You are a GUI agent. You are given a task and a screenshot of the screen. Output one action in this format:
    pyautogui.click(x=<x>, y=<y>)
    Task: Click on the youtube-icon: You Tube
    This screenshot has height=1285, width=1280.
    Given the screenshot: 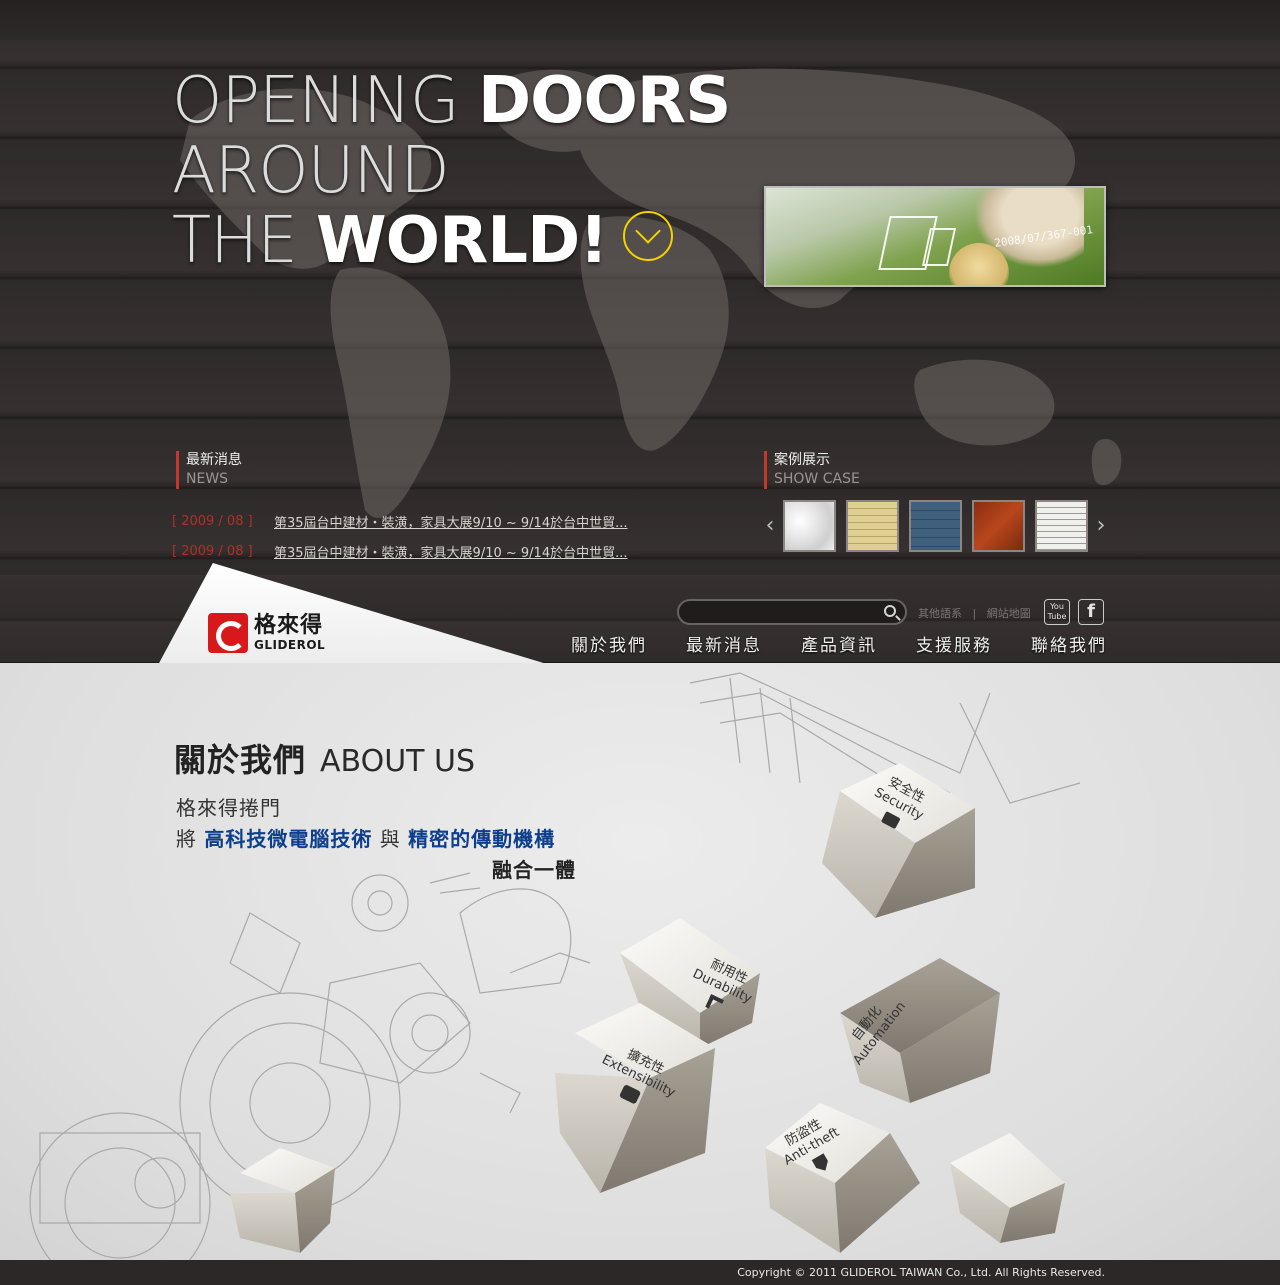 What is the action you would take?
    pyautogui.click(x=1057, y=612)
    